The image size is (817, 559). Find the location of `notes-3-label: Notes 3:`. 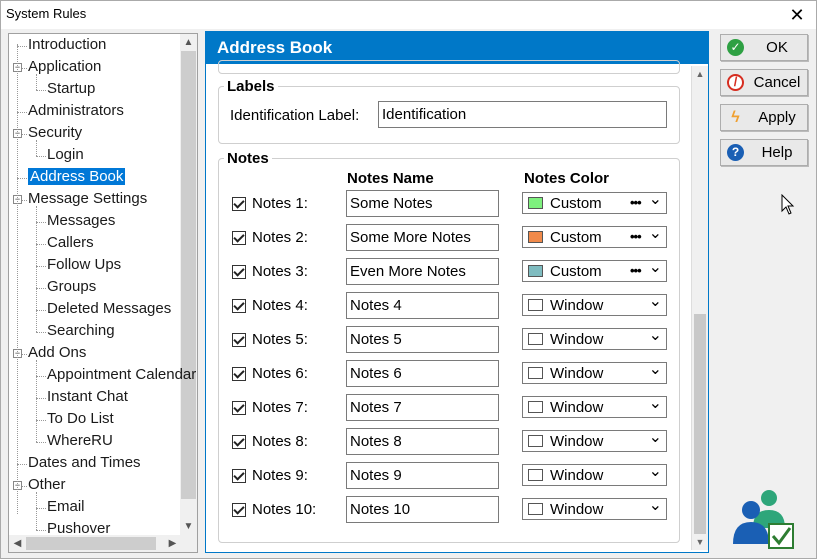

notes-3-label: Notes 3: is located at coordinates (280, 271).